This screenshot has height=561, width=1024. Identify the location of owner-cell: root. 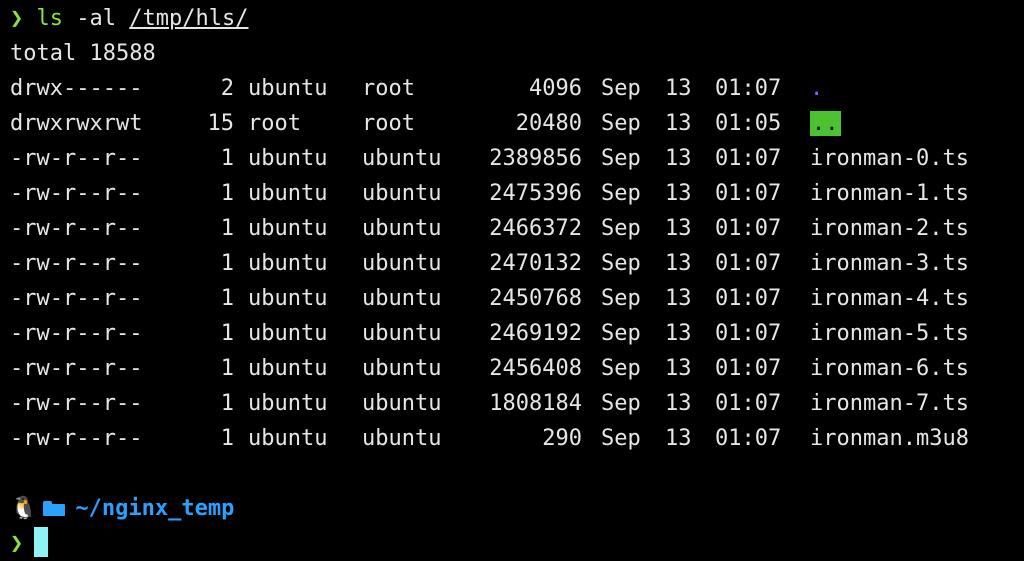
(274, 123).